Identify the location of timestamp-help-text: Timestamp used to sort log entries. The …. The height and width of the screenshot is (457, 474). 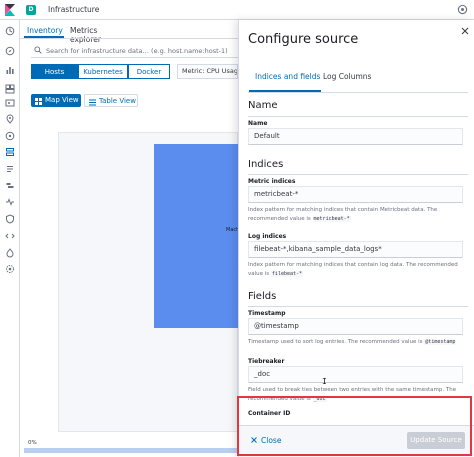
(335, 342).